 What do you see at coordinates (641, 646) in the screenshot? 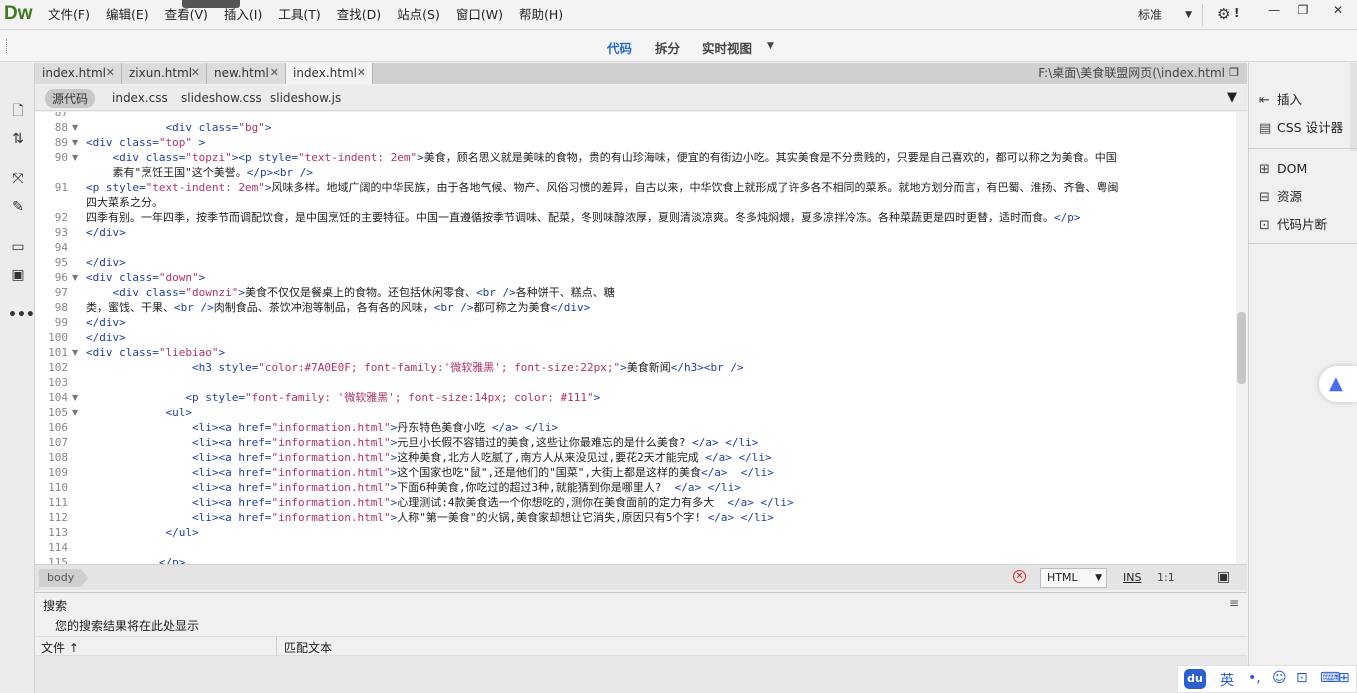
I see `search-results-header: 文件 ↑ 匹配文本` at bounding box center [641, 646].